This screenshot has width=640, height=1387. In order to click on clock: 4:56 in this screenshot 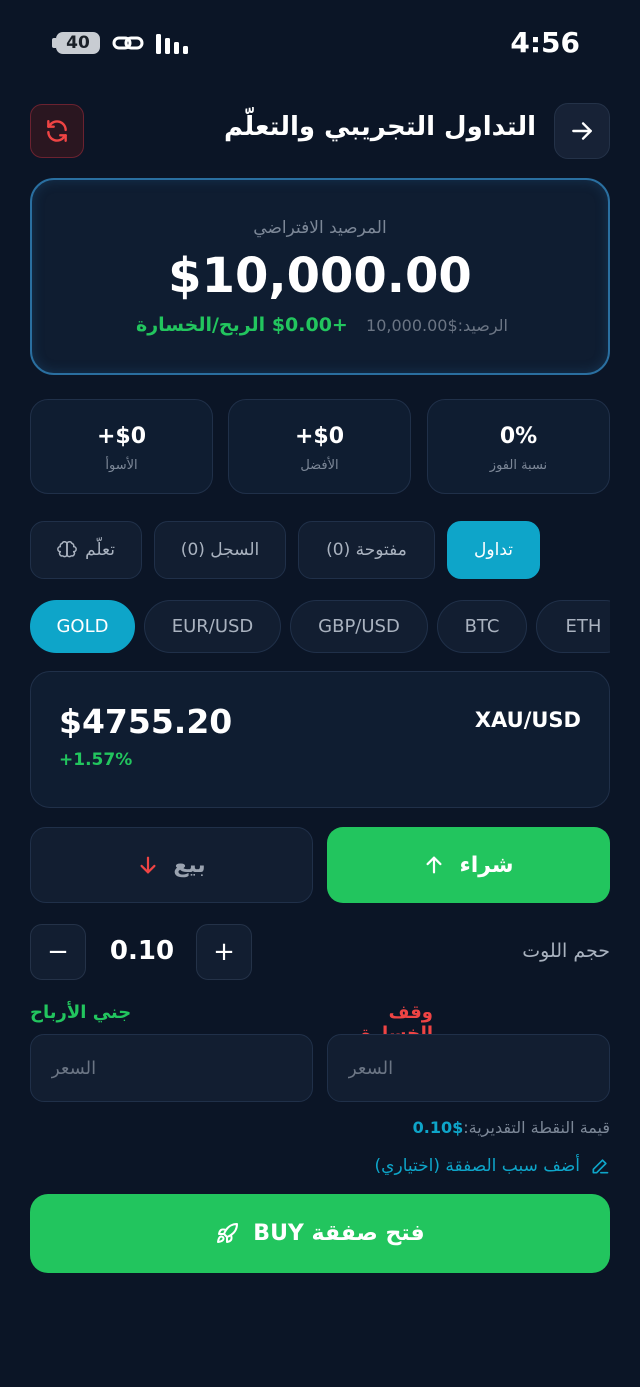, I will do `click(545, 42)`.